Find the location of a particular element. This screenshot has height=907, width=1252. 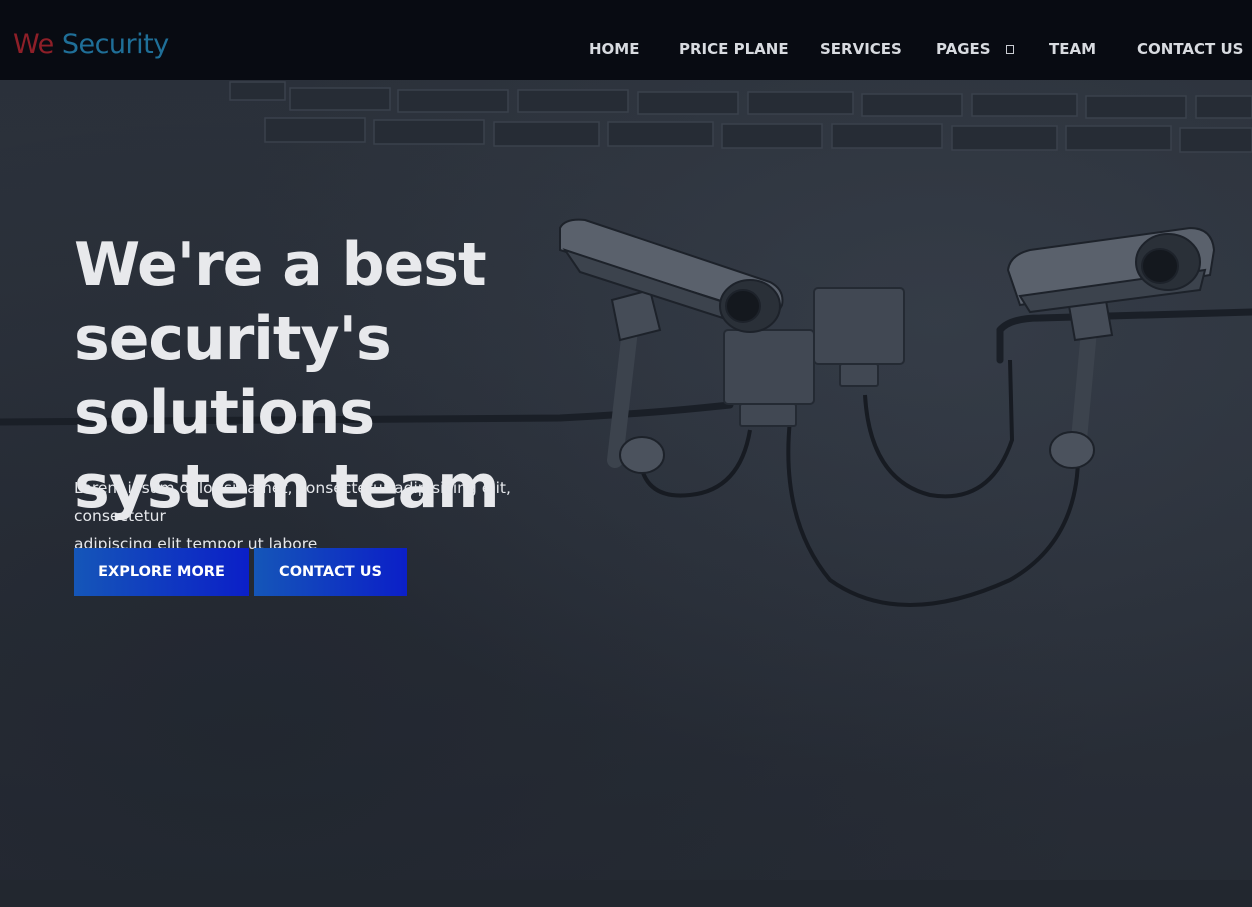

nav-item-team: TEAM is located at coordinates (1072, 49).